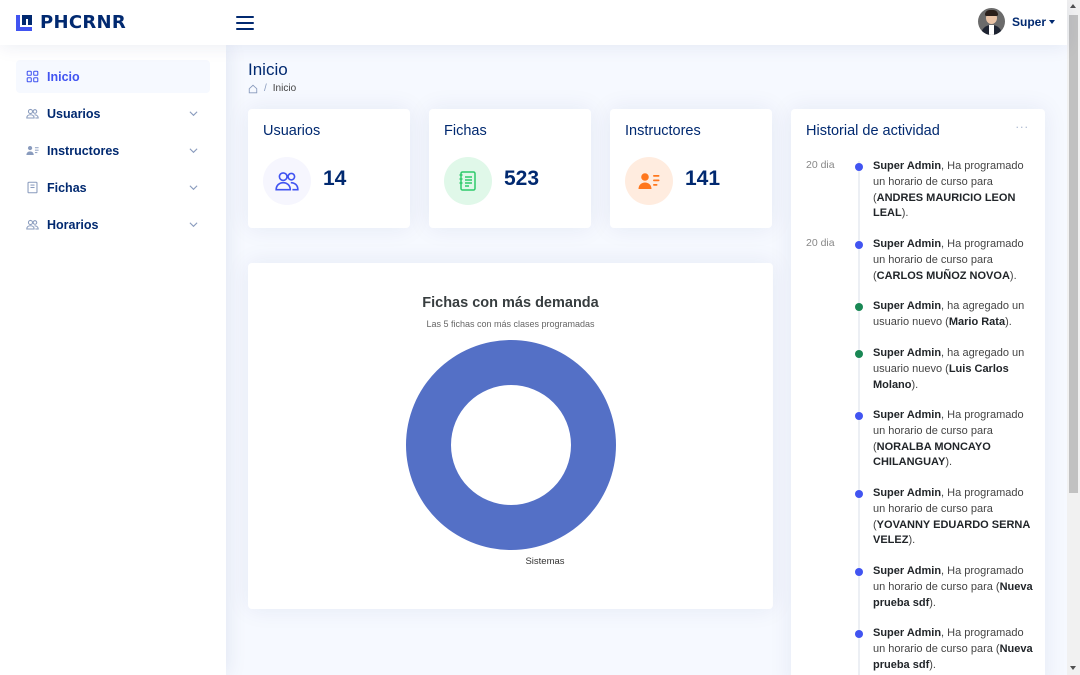 This screenshot has height=675, width=1080. Describe the element at coordinates (245, 22) in the screenshot. I see `menu-toggle-icon` at that location.